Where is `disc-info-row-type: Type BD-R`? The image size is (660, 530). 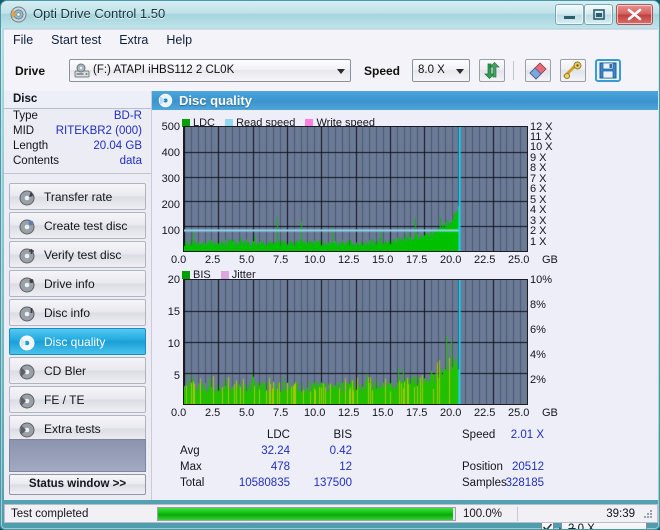 disc-info-row-type: Type BD-R is located at coordinates (77, 117).